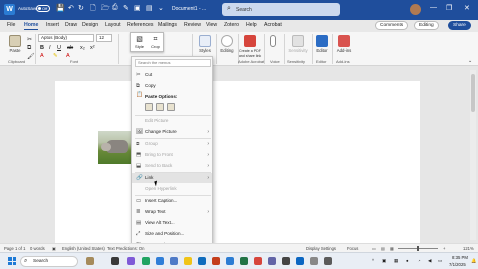 Image resolution: width=478 pixels, height=269 pixels. What do you see at coordinates (172, 178) in the screenshot?
I see `menu-item-link: 🔗 Link ›` at bounding box center [172, 178].